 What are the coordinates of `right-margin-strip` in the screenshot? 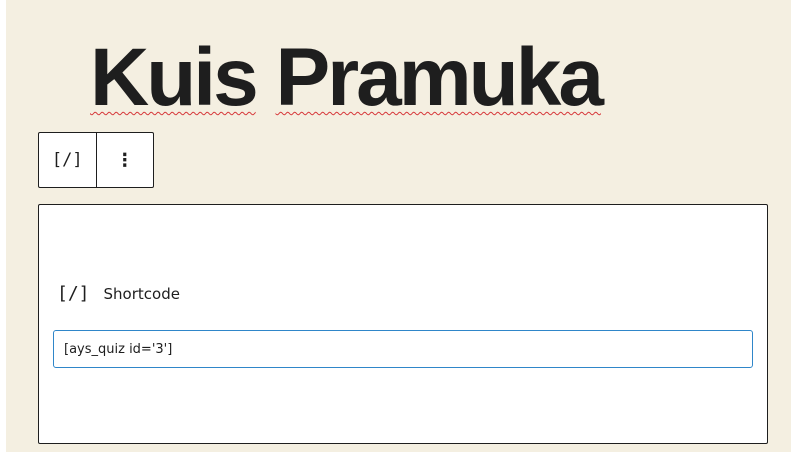 It's located at (793, 226).